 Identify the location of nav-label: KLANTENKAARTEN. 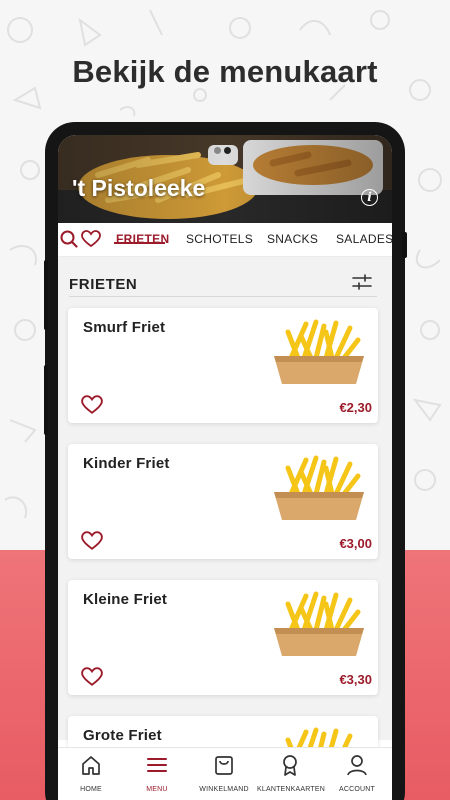
(291, 789).